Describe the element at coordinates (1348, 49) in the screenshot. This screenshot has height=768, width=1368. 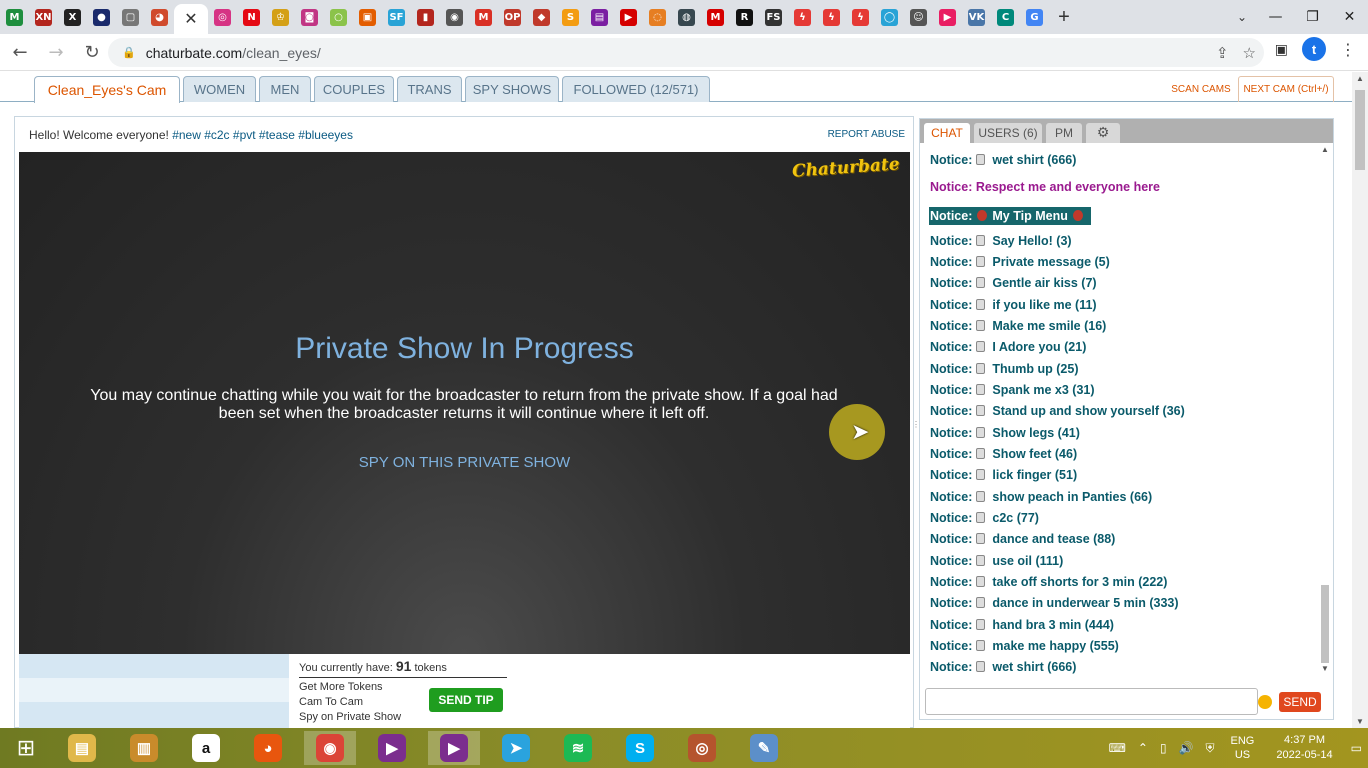
I see `browser-menu-icon: ⋮` at that location.